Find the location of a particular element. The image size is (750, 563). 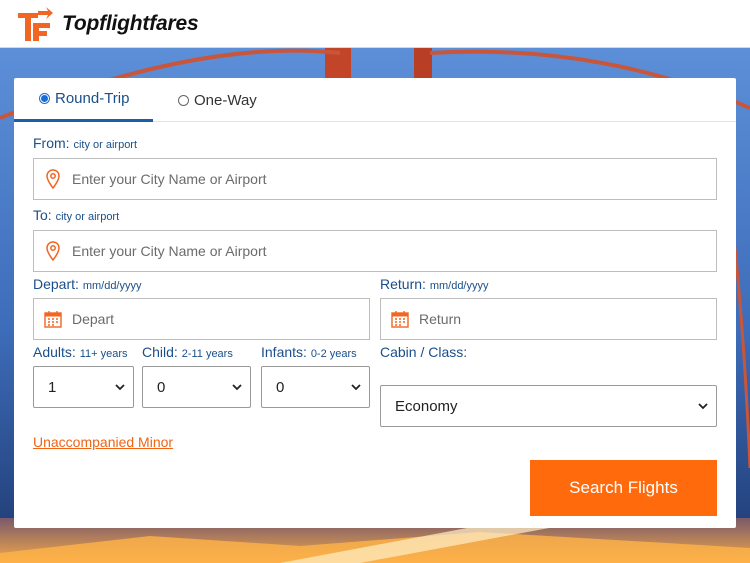

depart-date-field is located at coordinates (201, 319).